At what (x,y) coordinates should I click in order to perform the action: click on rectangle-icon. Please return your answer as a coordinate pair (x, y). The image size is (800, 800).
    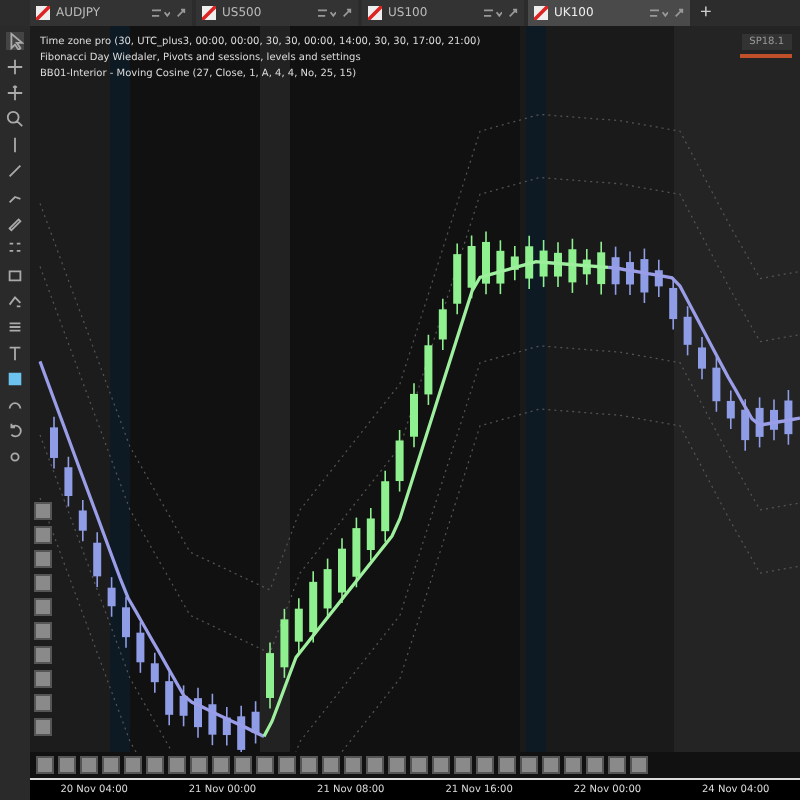
    Looking at the image, I should click on (15, 275).